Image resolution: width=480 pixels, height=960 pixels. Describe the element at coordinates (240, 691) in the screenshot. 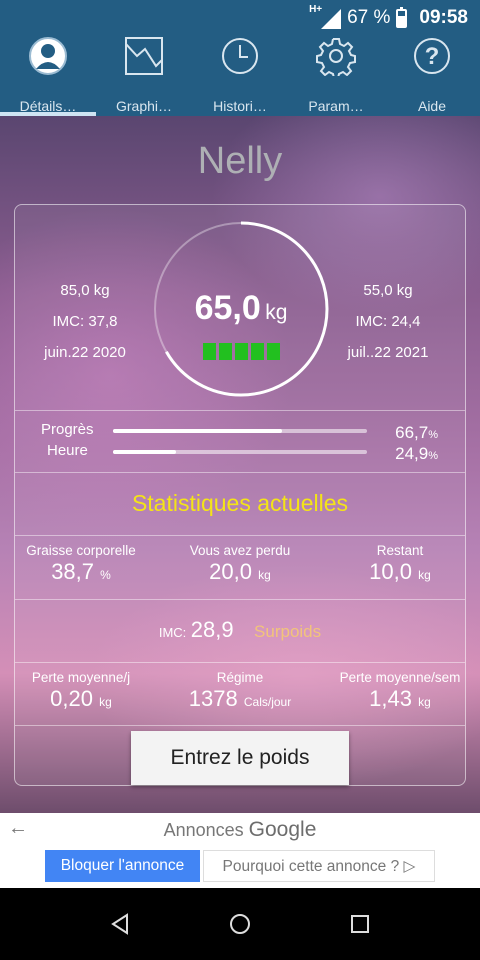

I see `stat-diet: Régime 1378 Cals/jour` at that location.